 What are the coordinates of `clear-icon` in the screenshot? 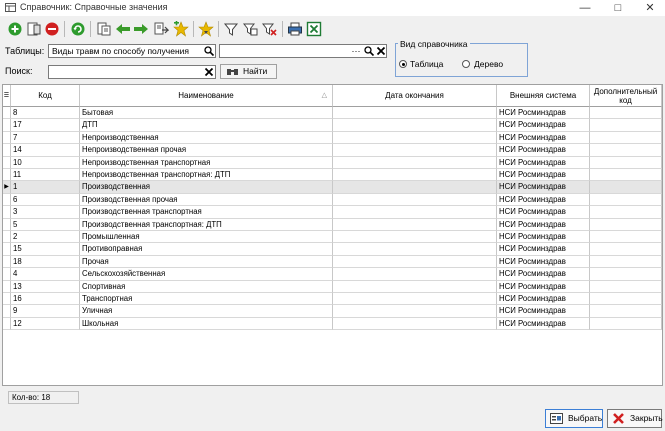 It's located at (381, 51).